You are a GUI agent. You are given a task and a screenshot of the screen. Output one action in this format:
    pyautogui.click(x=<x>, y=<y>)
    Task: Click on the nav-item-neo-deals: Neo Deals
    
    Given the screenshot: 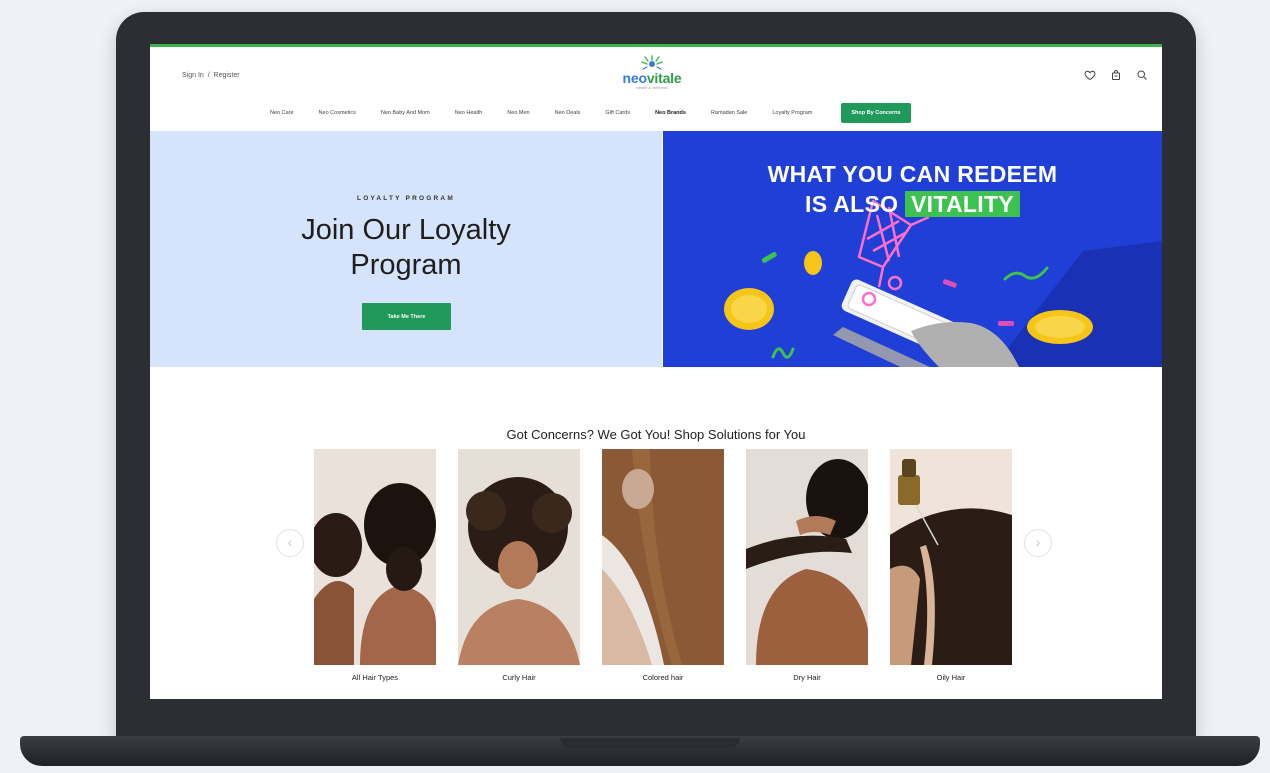 What is the action you would take?
    pyautogui.click(x=568, y=113)
    